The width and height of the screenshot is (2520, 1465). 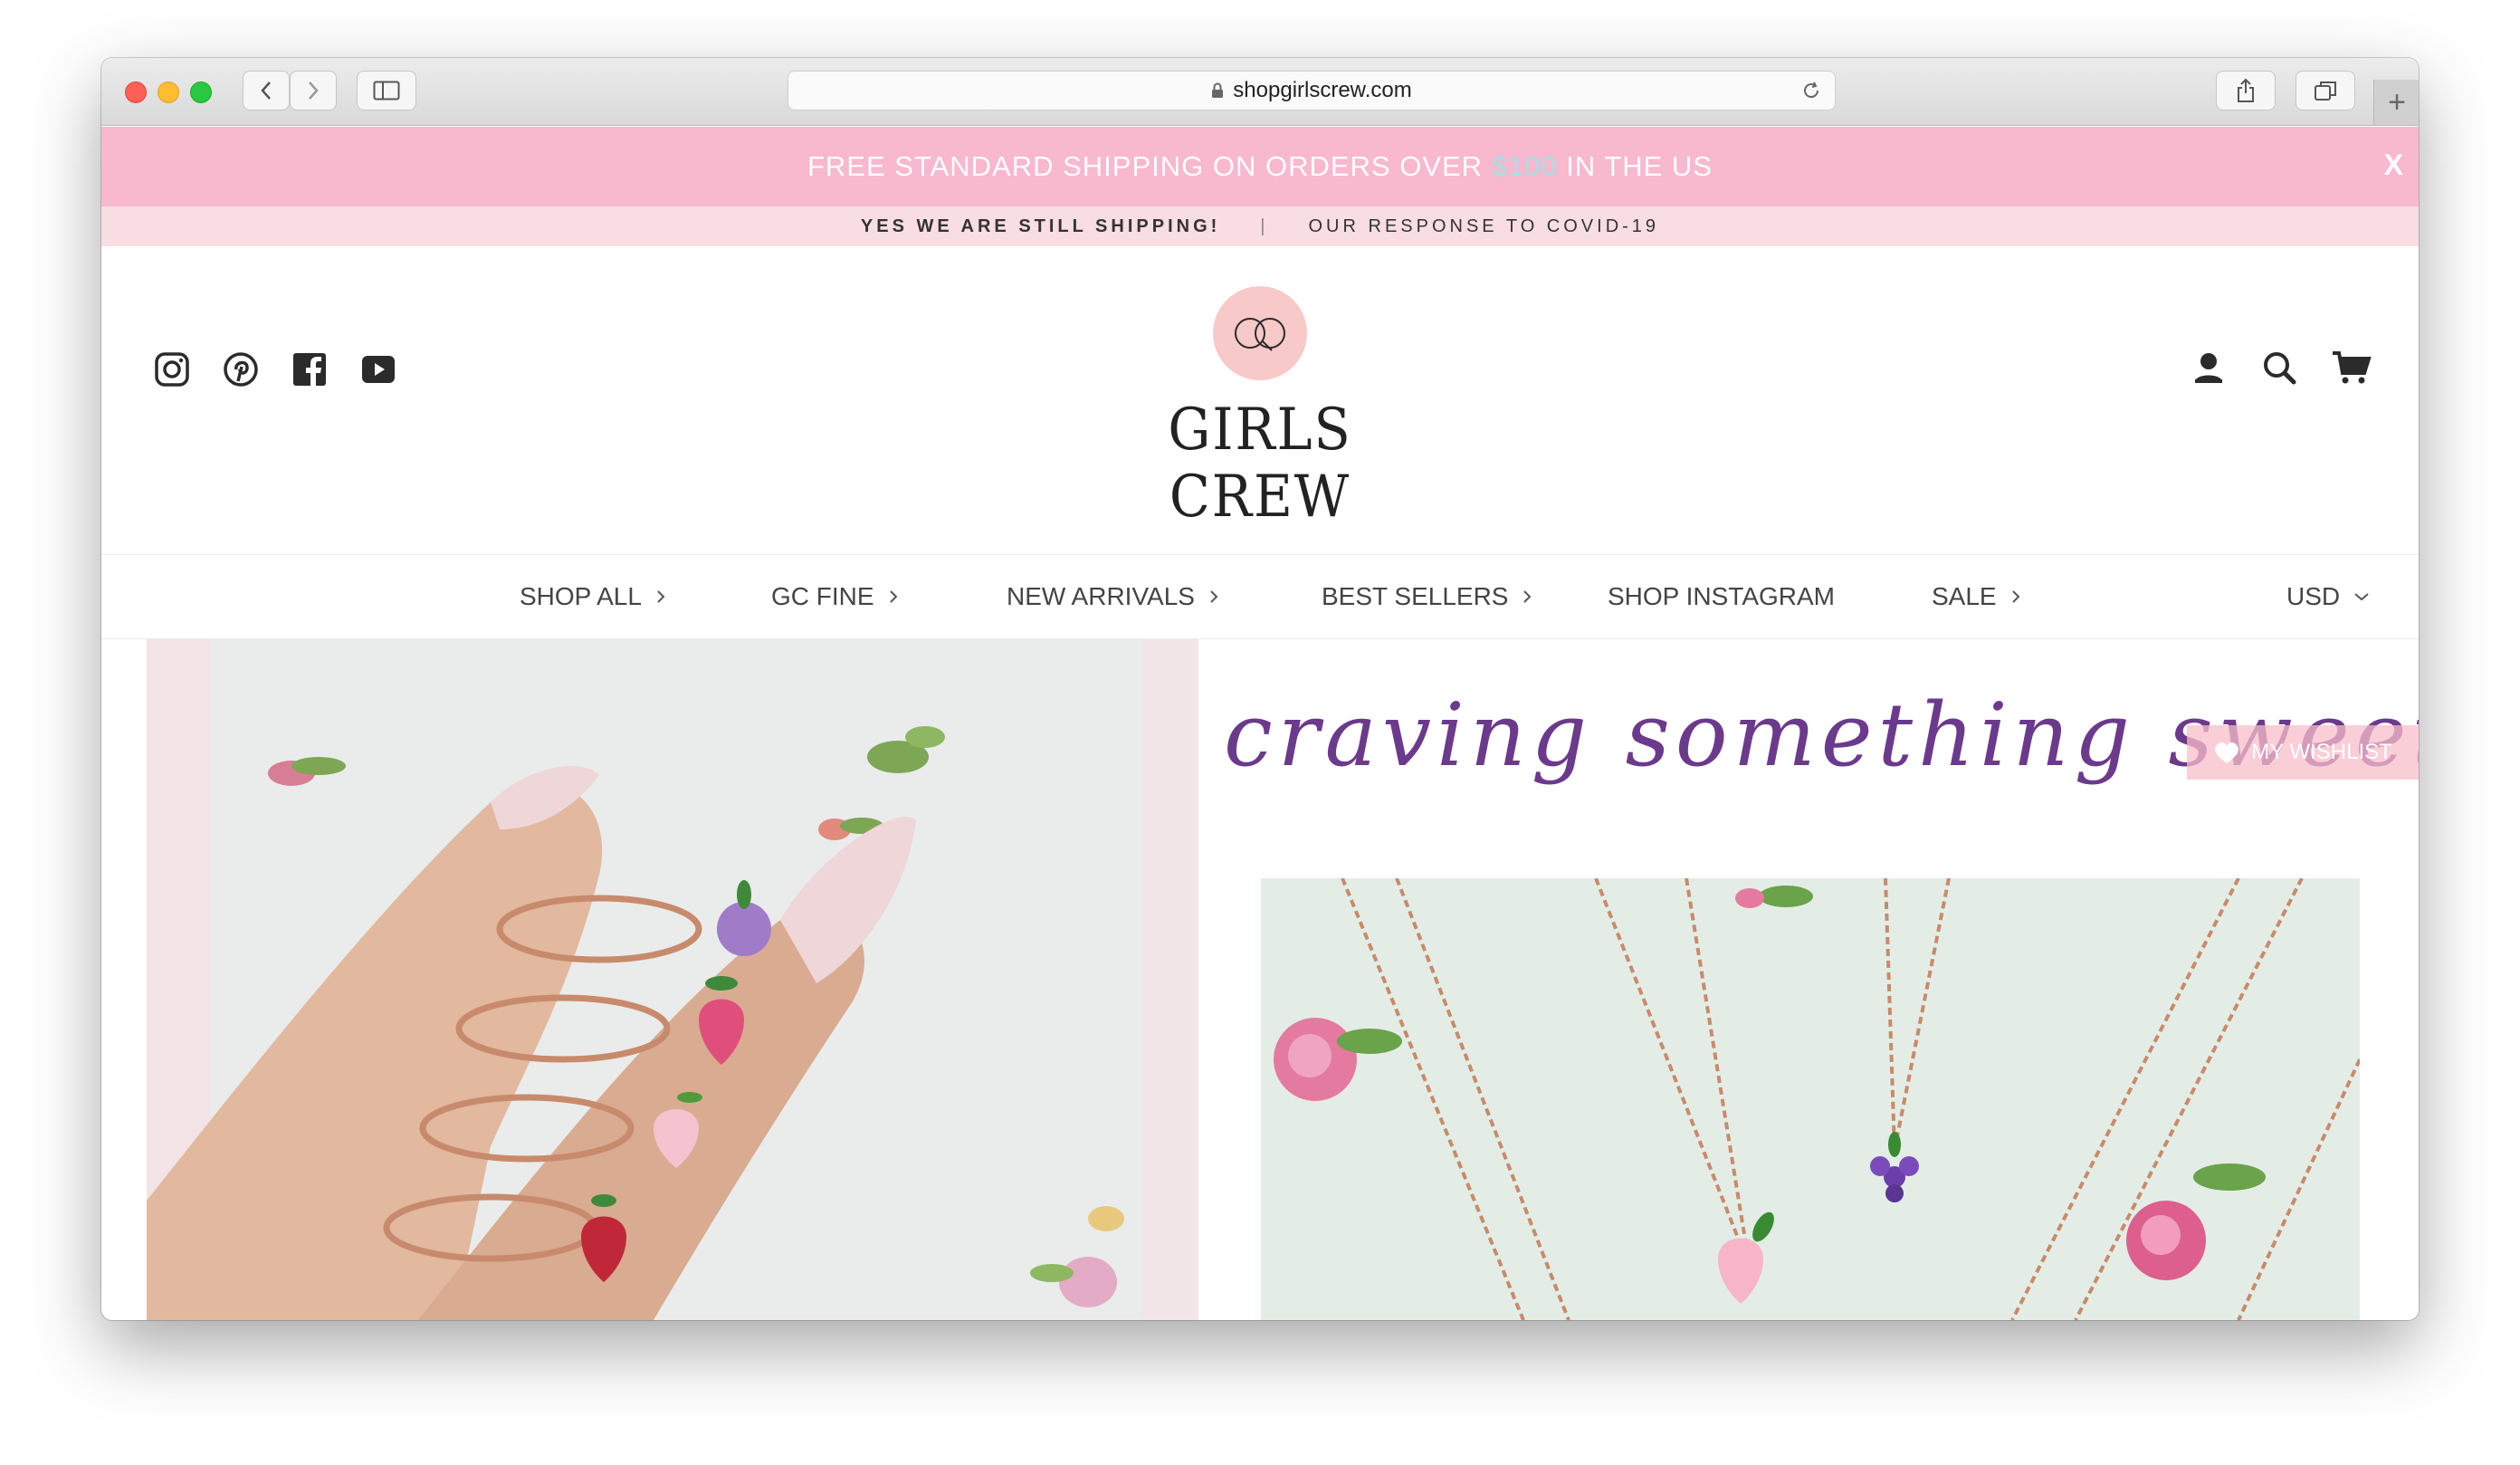 I want to click on site-logo: GIRLS CREW, so click(x=1260, y=409).